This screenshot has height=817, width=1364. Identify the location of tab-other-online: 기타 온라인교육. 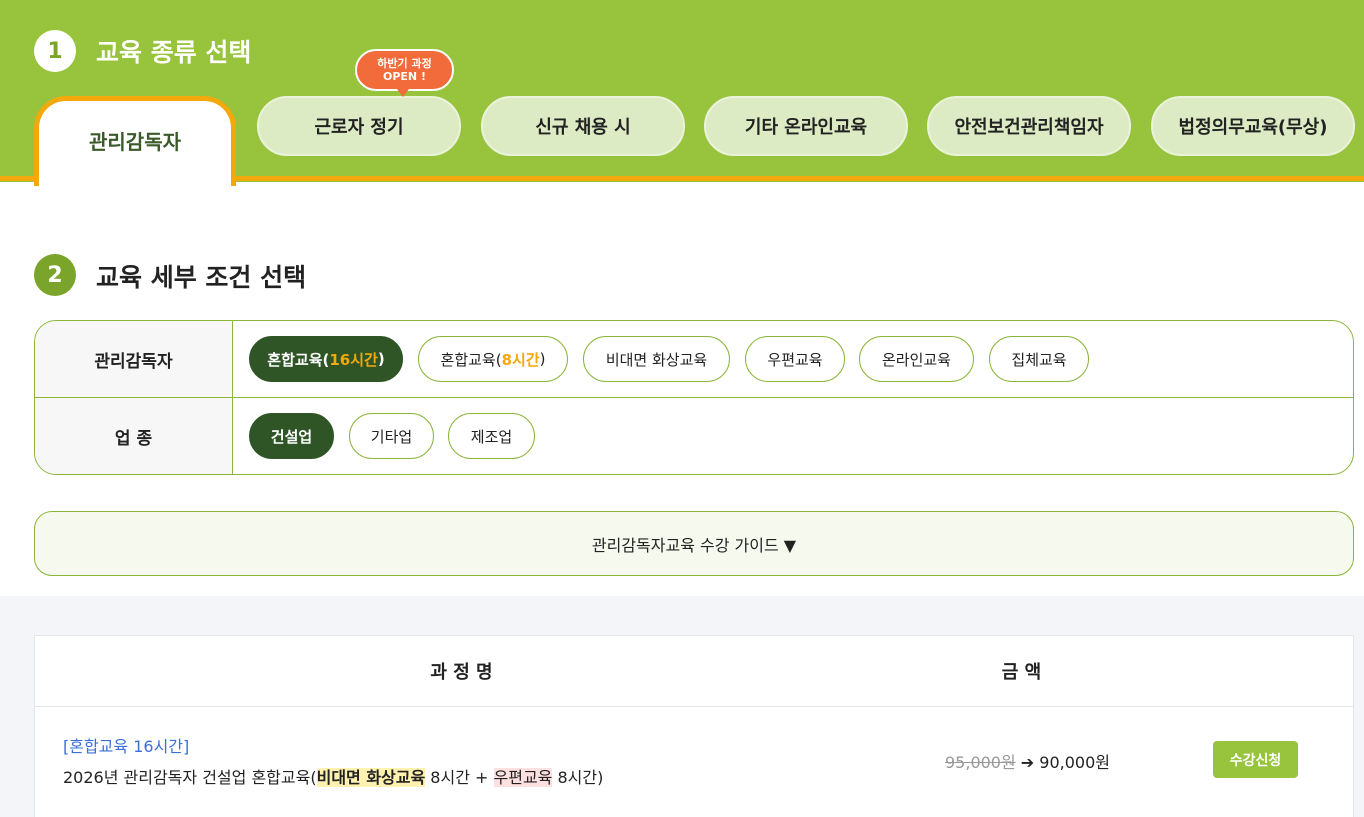
(806, 126).